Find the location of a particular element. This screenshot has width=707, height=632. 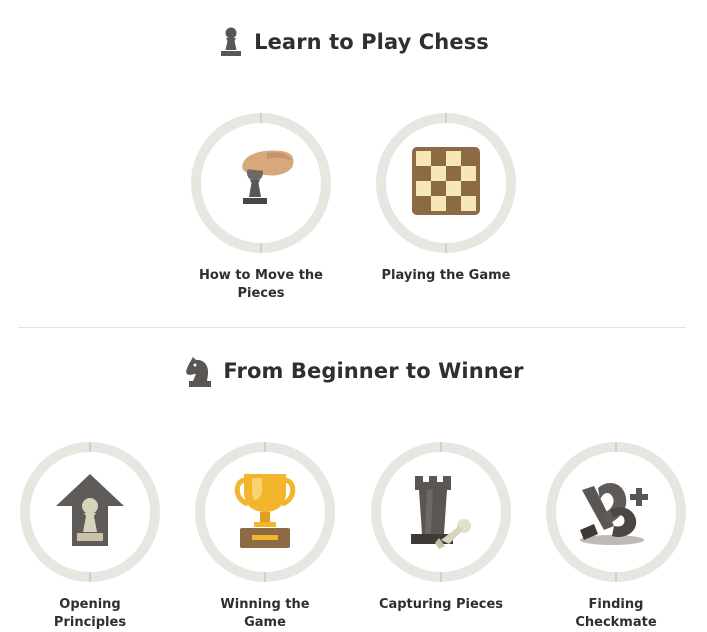

lesson-opening-principles: Opening Principles is located at coordinates (90, 537).